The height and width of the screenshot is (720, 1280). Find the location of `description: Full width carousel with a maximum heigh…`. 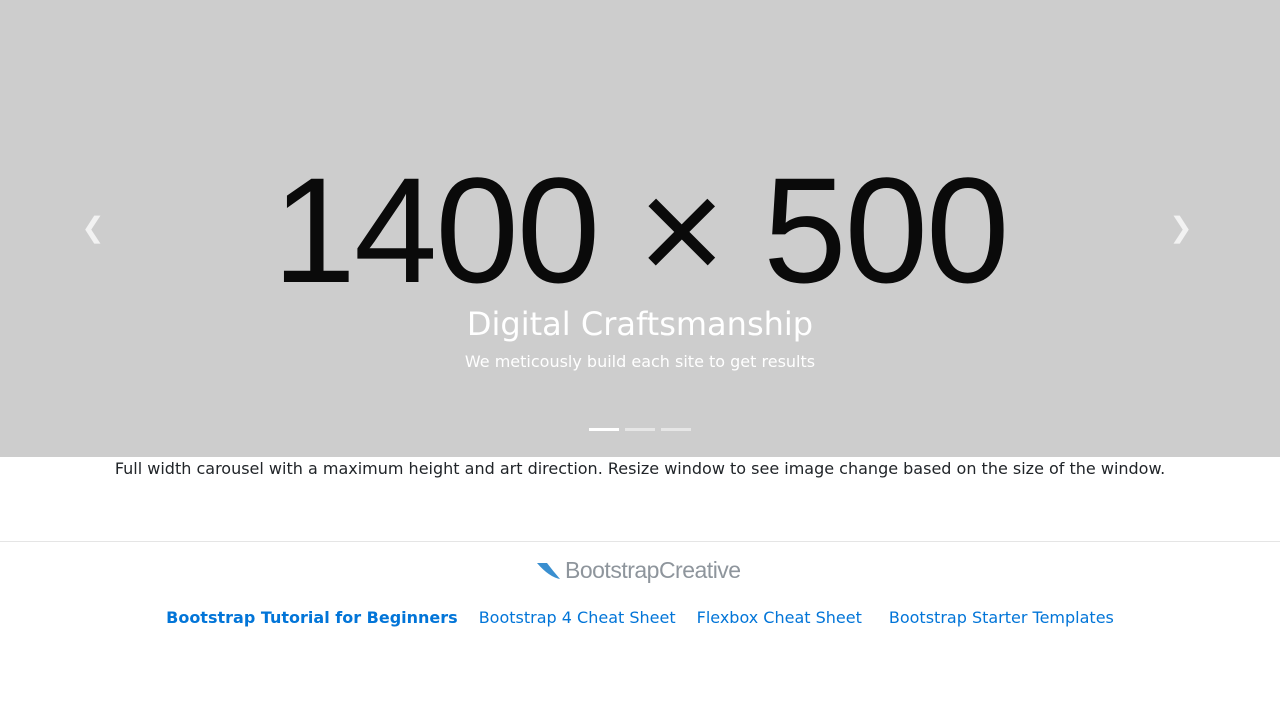

description: Full width carousel with a maximum heigh… is located at coordinates (640, 468).